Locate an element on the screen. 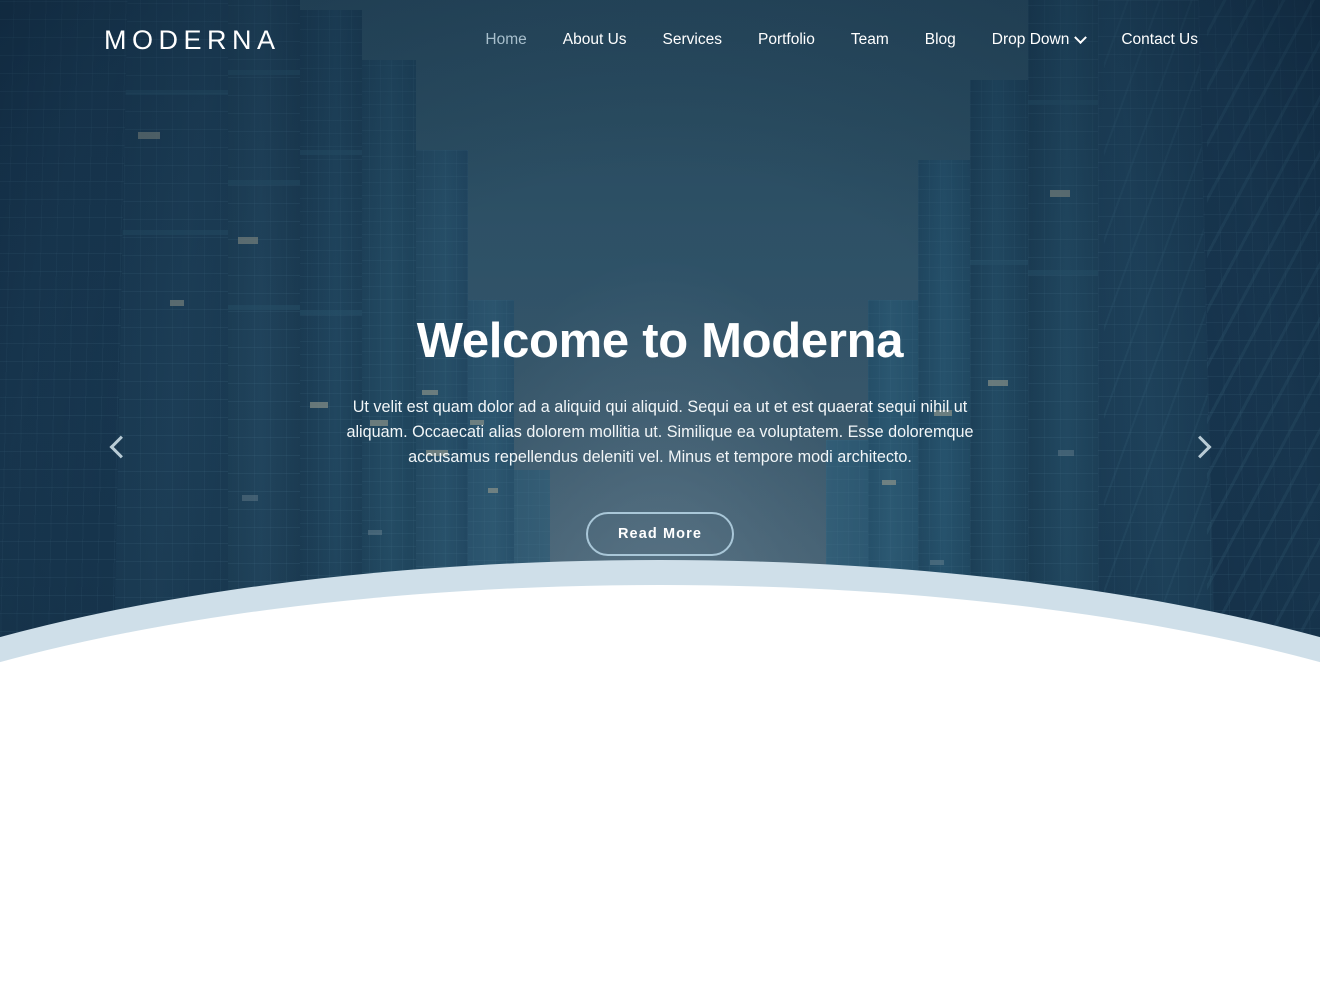 This screenshot has width=1320, height=990. nav-label: Team is located at coordinates (869, 39).